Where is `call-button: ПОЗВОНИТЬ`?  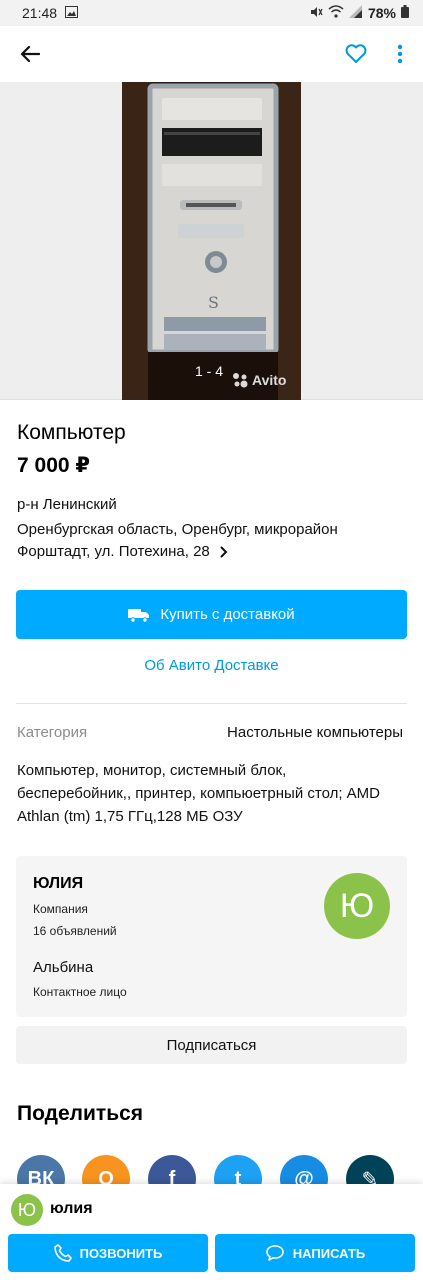 call-button: ПОЗВОНИТЬ is located at coordinates (108, 1253).